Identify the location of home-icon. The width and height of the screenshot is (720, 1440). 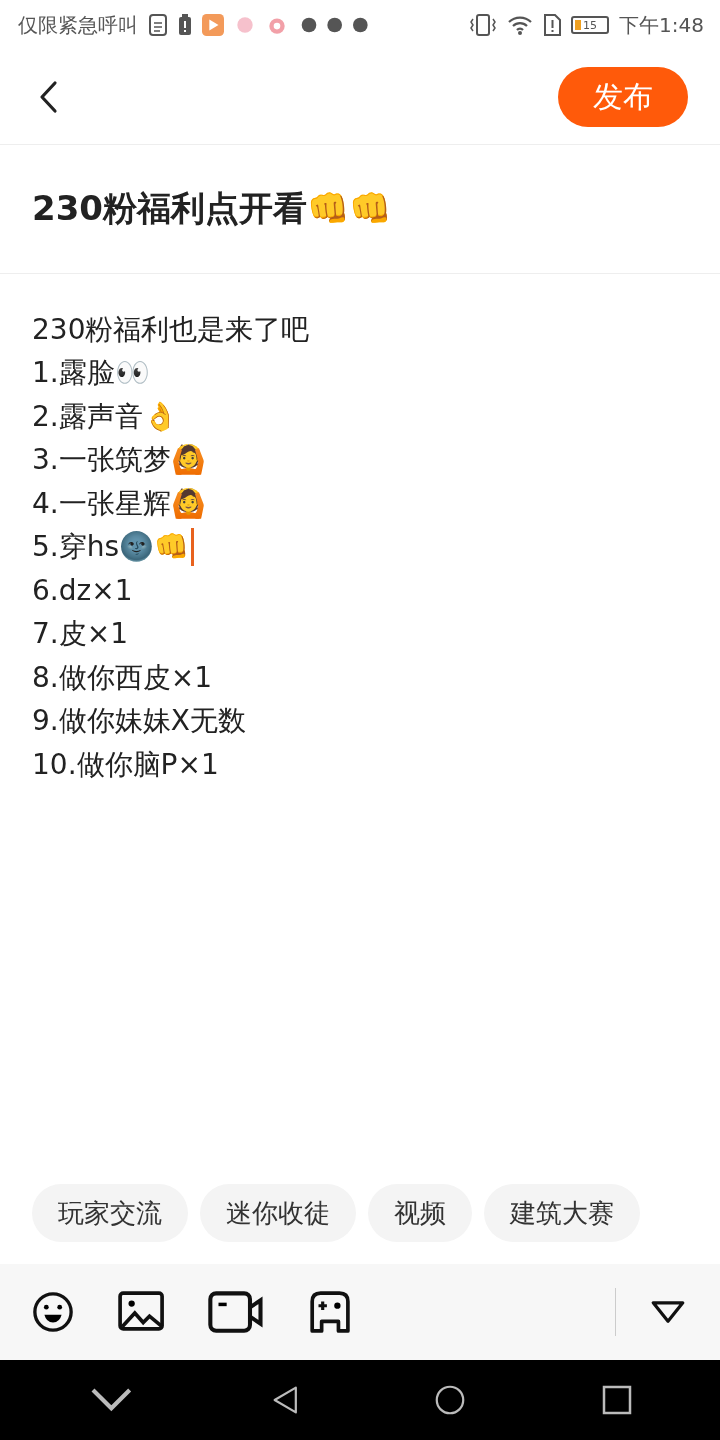
(449, 1400).